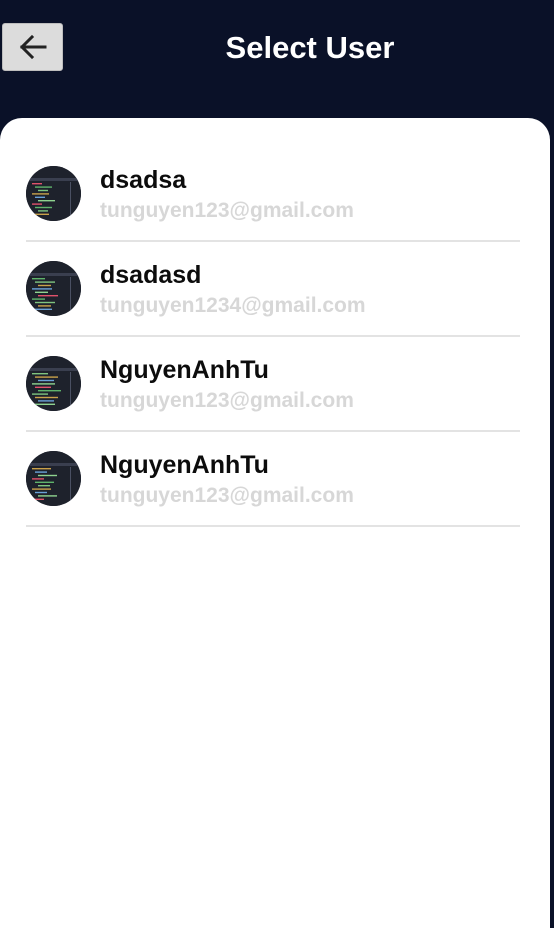 The height and width of the screenshot is (928, 554). Describe the element at coordinates (143, 180) in the screenshot. I see `user-name: dsadsa` at that location.